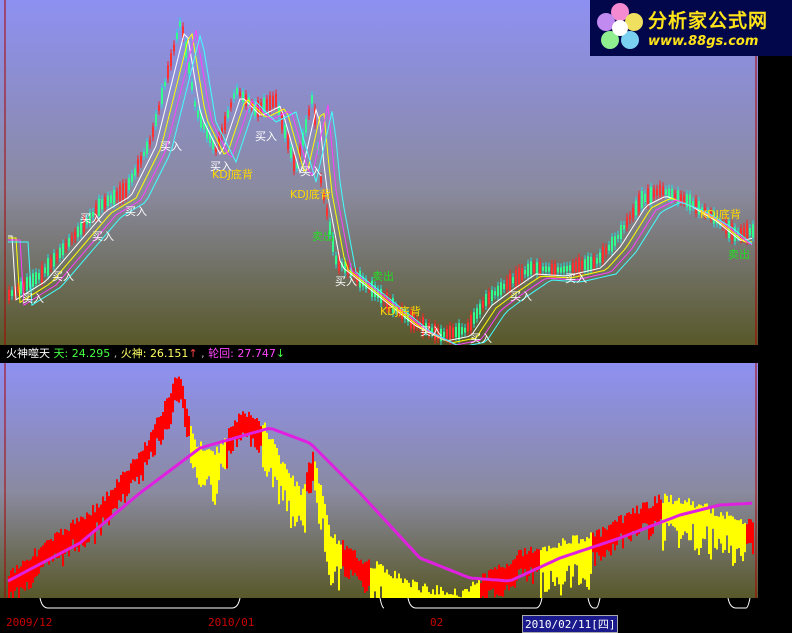  Describe the element at coordinates (28, 353) in the screenshot. I see `indicator-name: 火神噬天` at that location.